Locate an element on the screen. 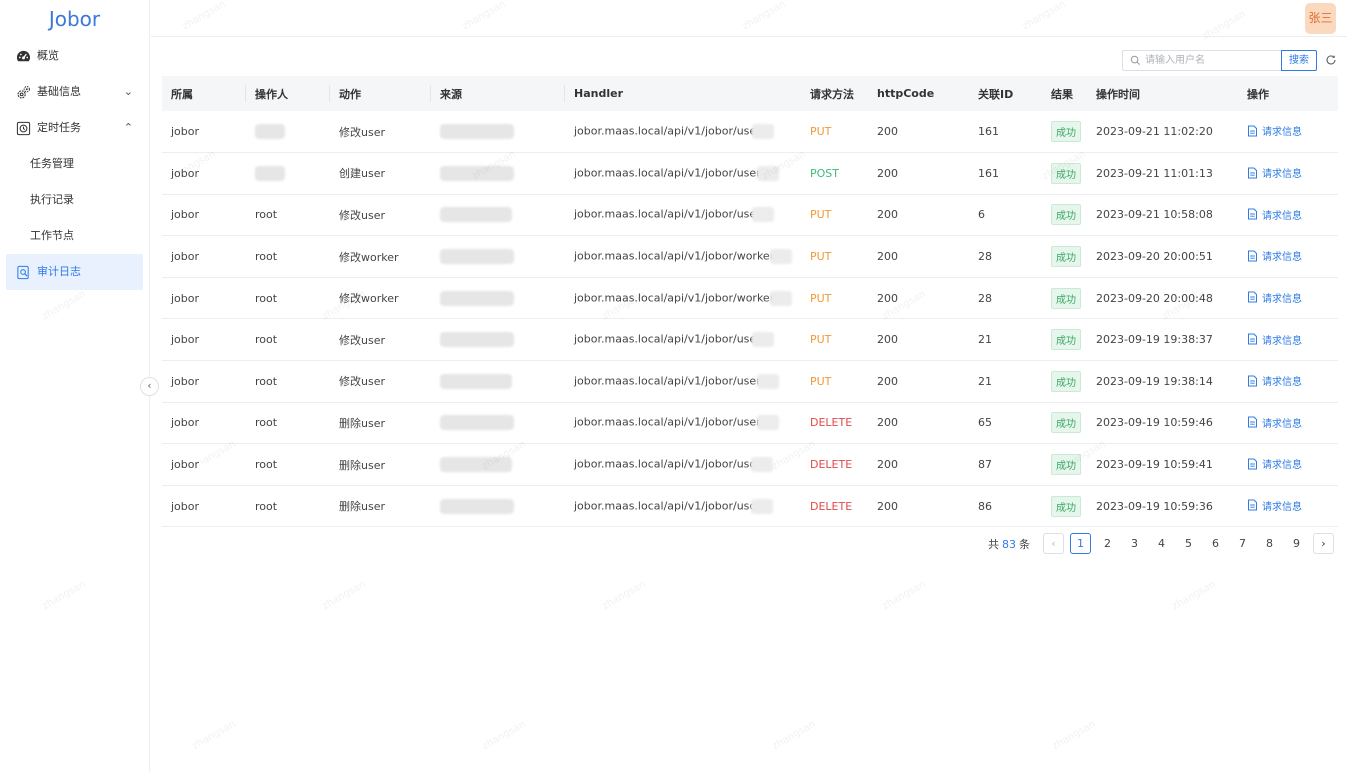 The width and height of the screenshot is (1347, 772). prev-page-button: ‹ is located at coordinates (1053, 543).